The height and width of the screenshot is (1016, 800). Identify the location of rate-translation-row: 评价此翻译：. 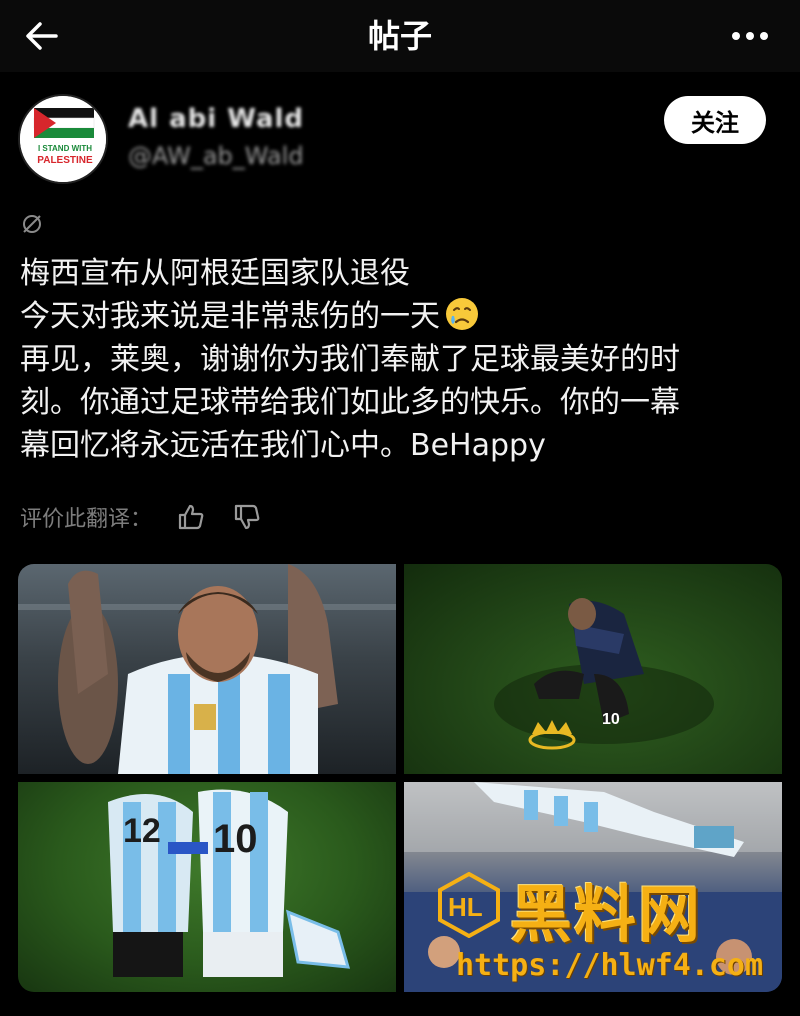
(153, 517).